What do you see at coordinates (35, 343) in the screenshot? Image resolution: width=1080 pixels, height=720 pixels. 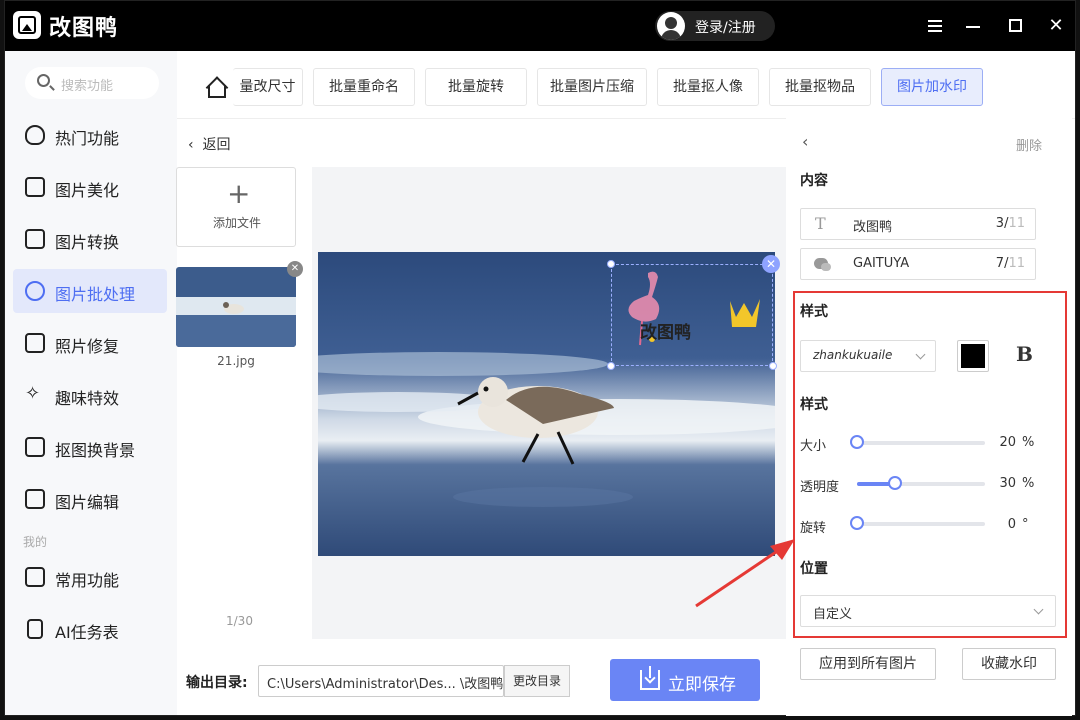 I see `photo-repair-icon` at bounding box center [35, 343].